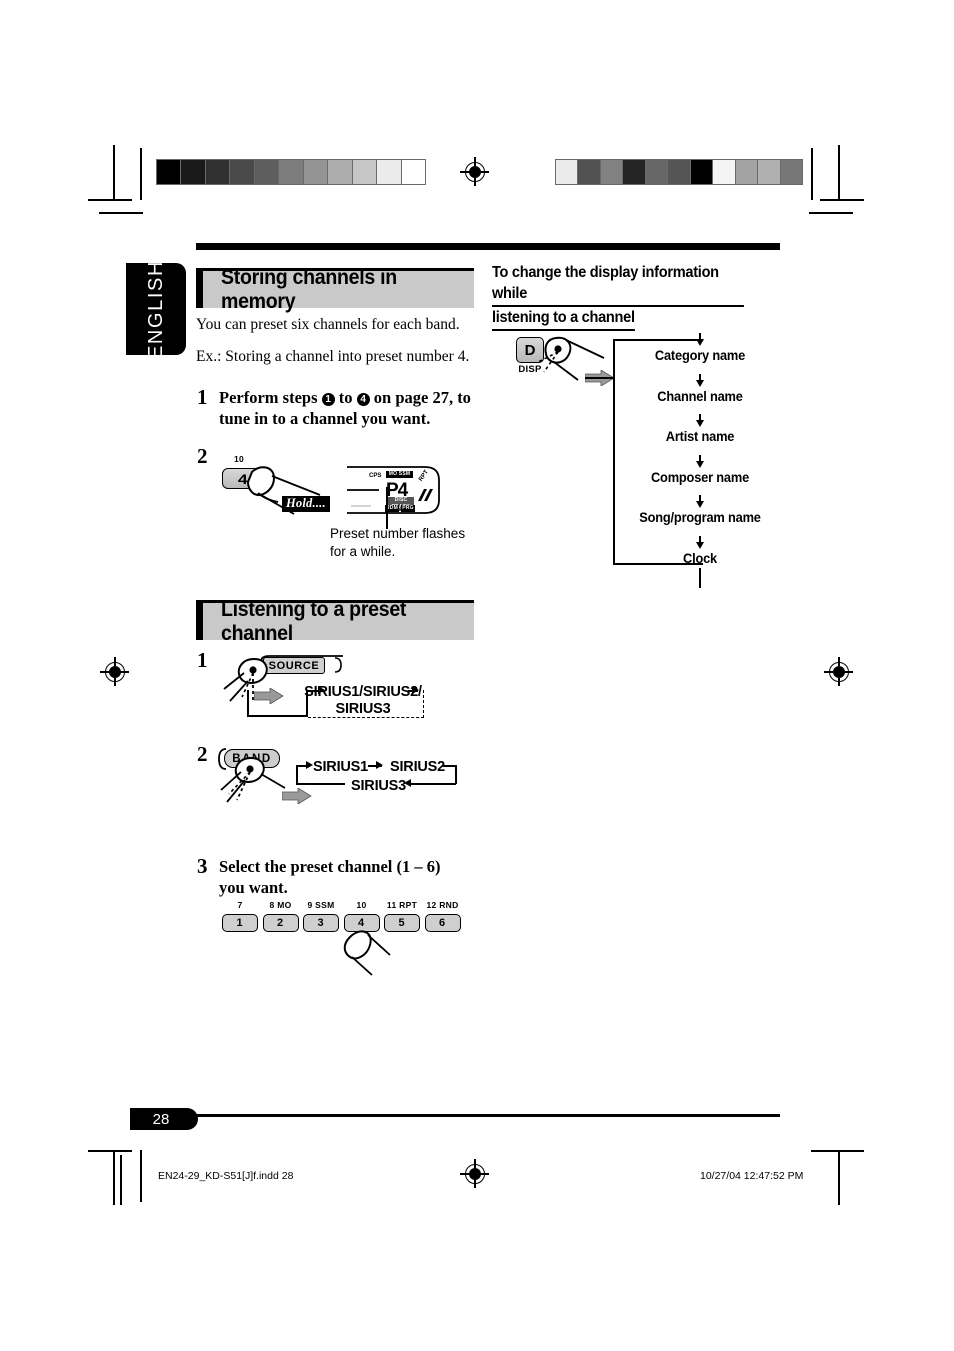 The width and height of the screenshot is (954, 1351). I want to click on preset-button-top-label: 8 MO, so click(280, 905).